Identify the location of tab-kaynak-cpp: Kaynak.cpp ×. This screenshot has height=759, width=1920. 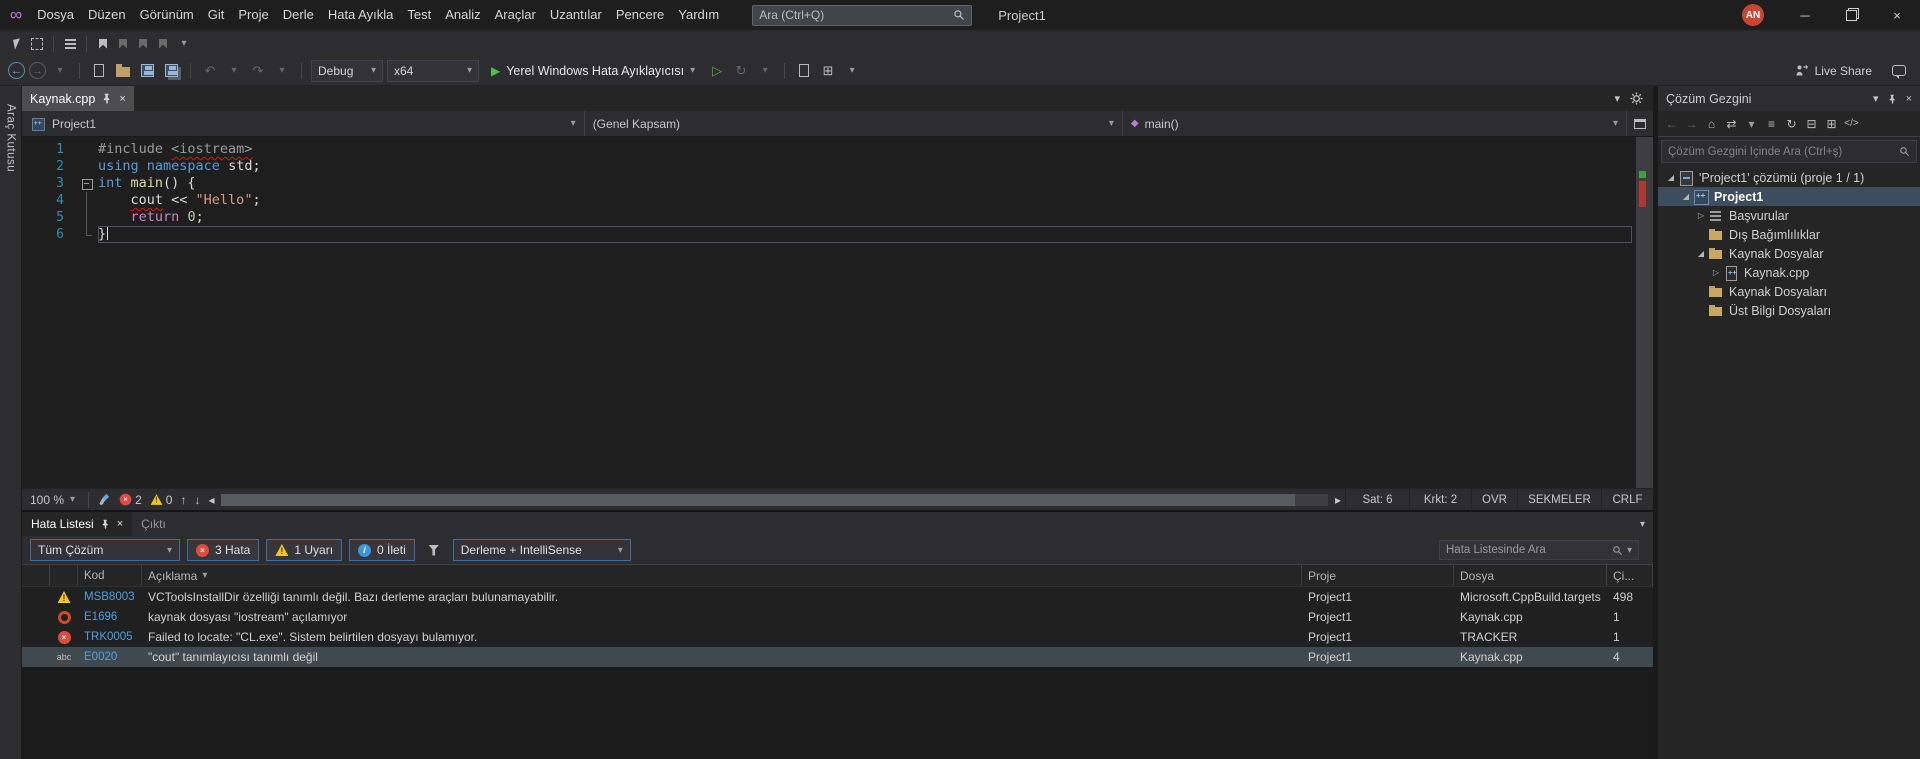
(78, 98).